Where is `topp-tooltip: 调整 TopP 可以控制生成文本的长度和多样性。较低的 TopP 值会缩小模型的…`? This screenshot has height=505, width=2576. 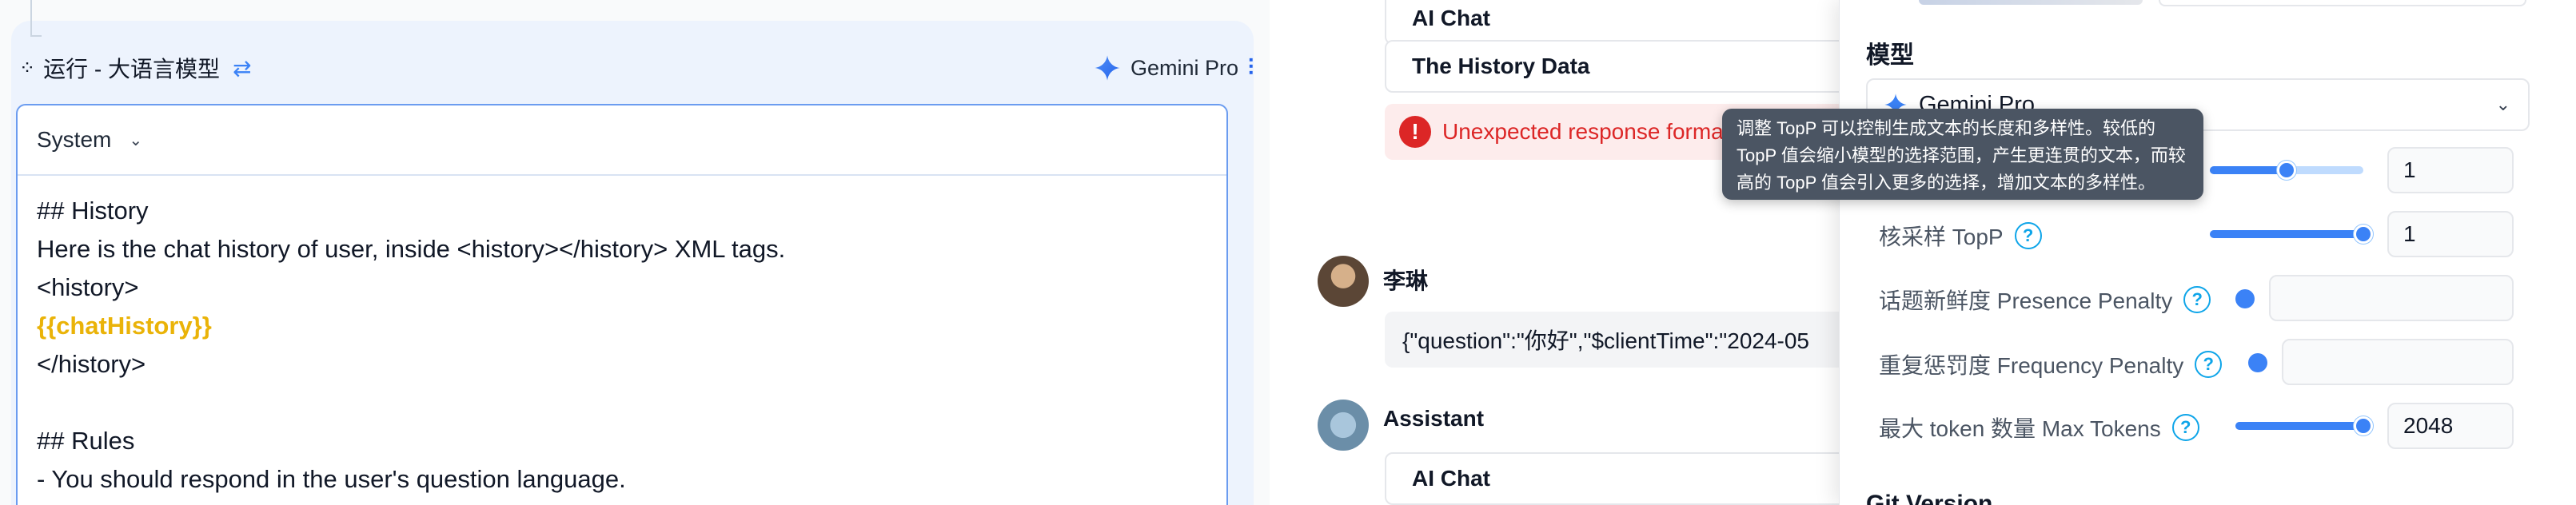
topp-tooltip: 调整 TopP 可以控制生成文本的长度和多样性。较低的 TopP 值会缩小模型的… is located at coordinates (1962, 154).